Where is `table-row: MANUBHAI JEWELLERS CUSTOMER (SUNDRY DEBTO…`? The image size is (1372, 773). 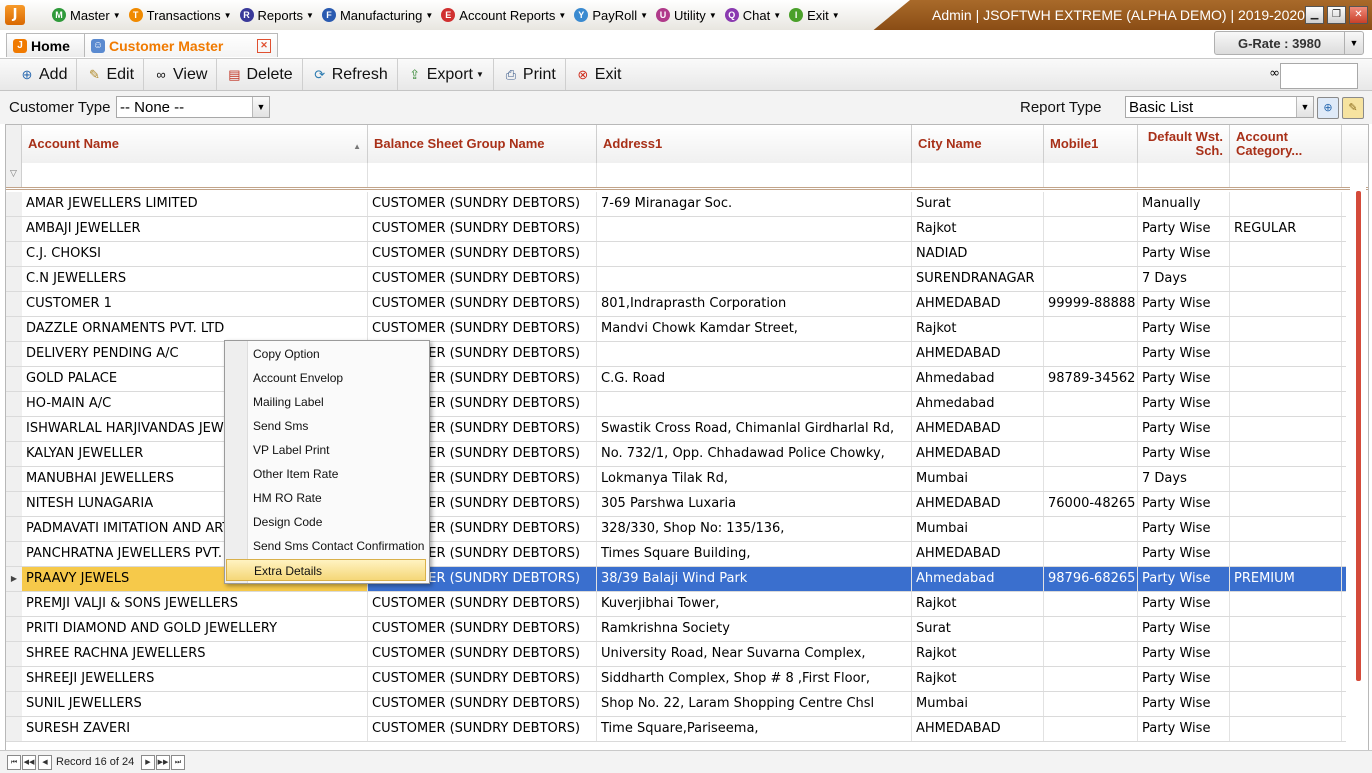 table-row: MANUBHAI JEWELLERS CUSTOMER (SUNDRY DEBTO… is located at coordinates (676, 479).